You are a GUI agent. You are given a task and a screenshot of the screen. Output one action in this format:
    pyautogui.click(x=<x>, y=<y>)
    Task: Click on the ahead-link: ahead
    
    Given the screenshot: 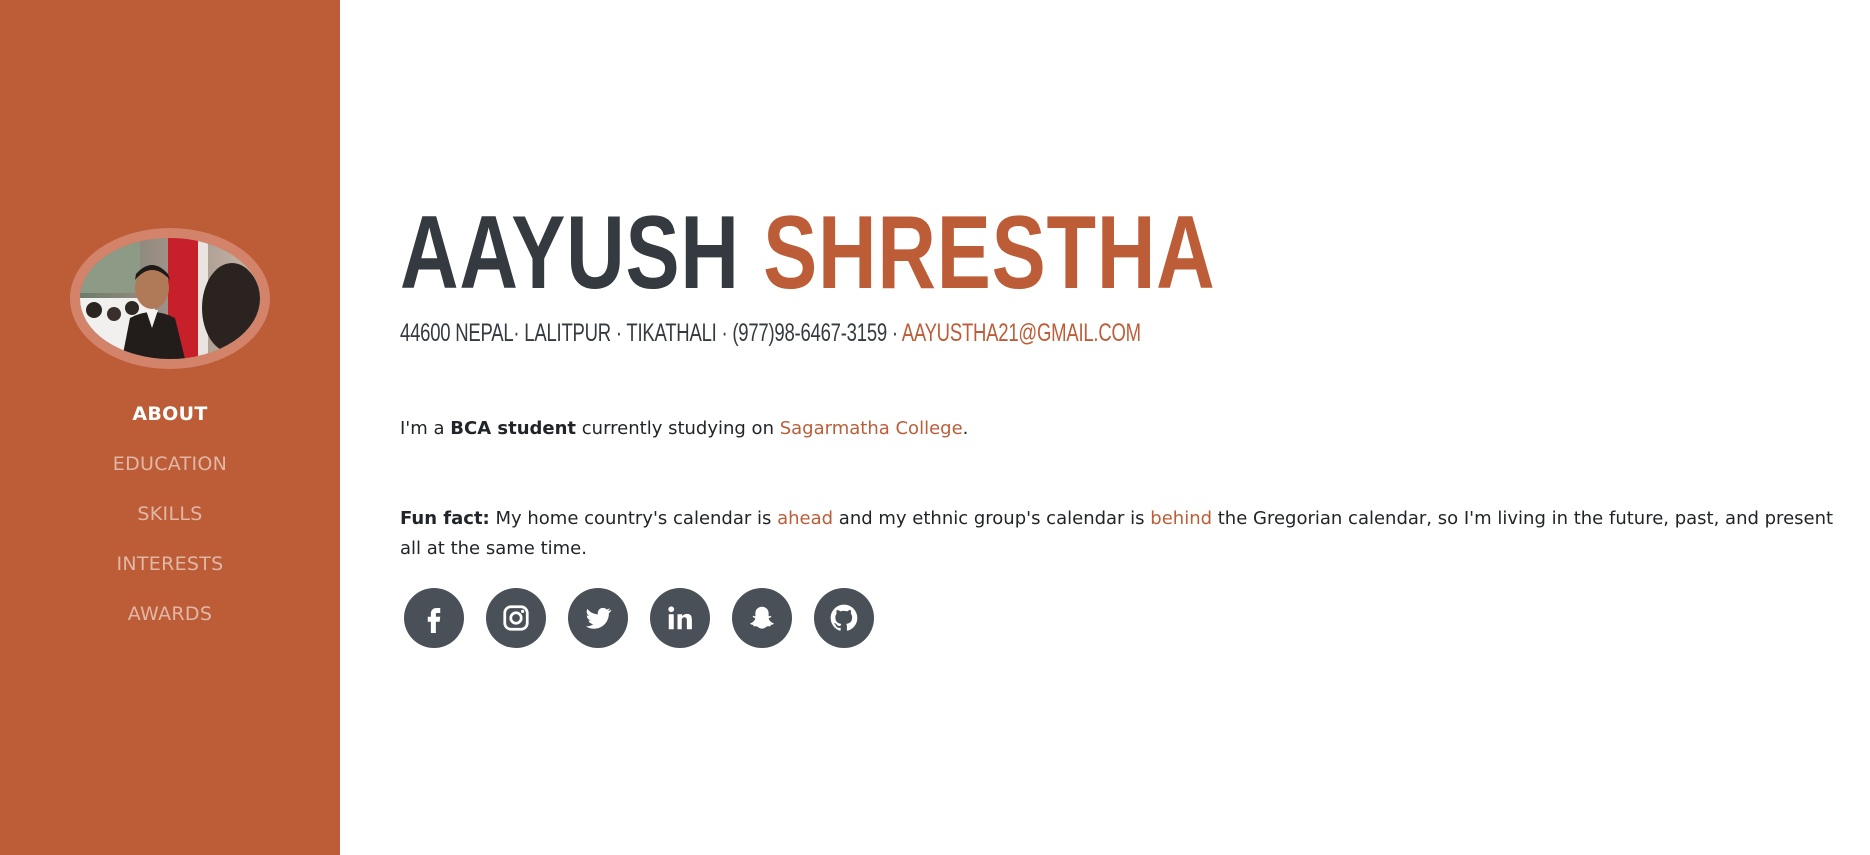 What is the action you would take?
    pyautogui.click(x=805, y=518)
    